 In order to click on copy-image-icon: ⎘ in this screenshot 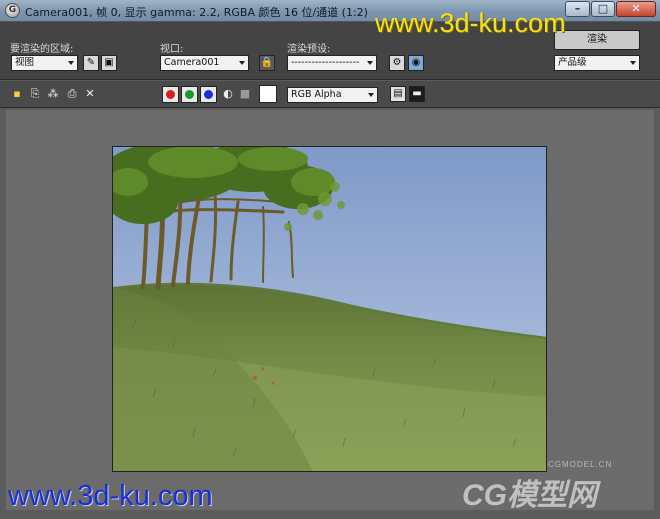, I will do `click(35, 94)`.